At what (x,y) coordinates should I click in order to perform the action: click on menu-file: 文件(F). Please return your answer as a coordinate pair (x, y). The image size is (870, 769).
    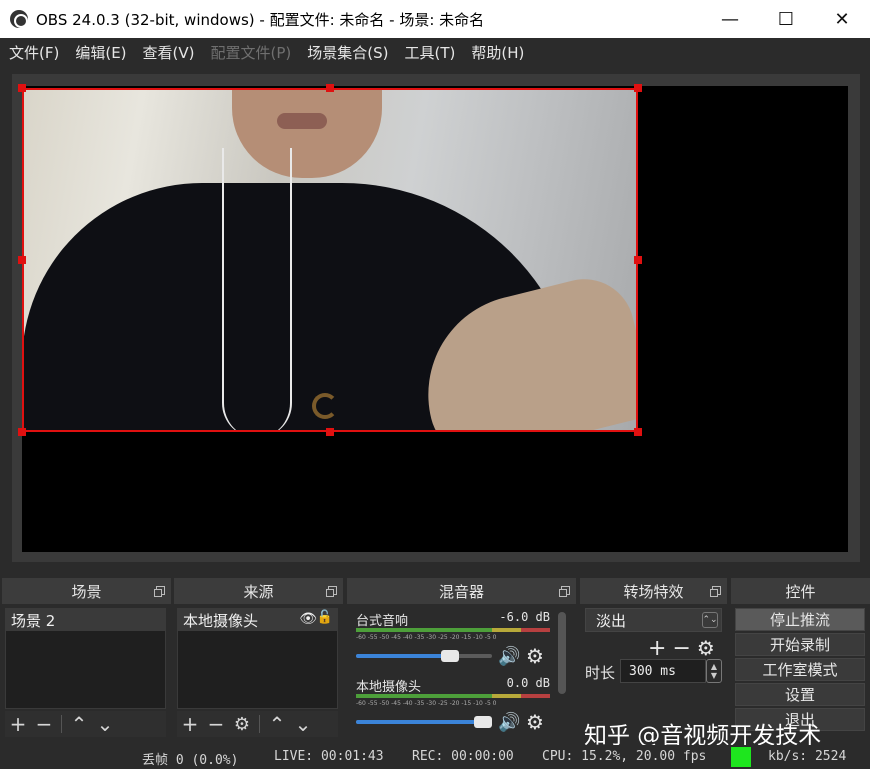
    Looking at the image, I should click on (34, 52).